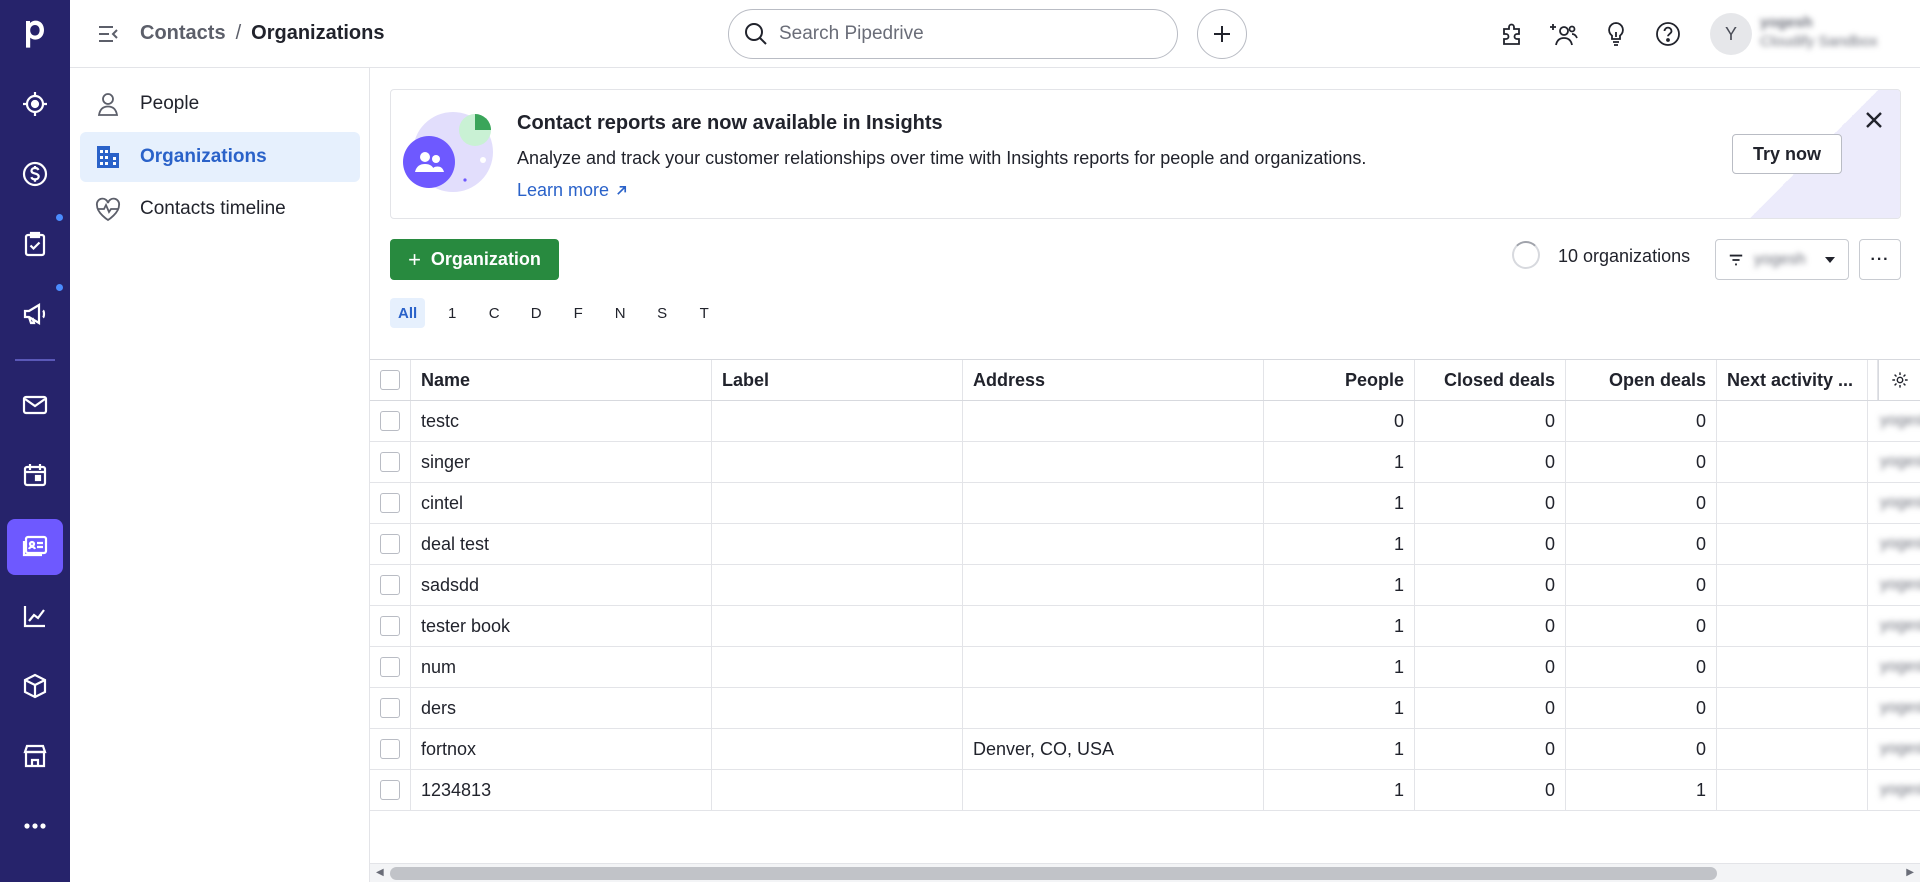 This screenshot has width=1920, height=882. I want to click on help-icon, so click(1668, 34).